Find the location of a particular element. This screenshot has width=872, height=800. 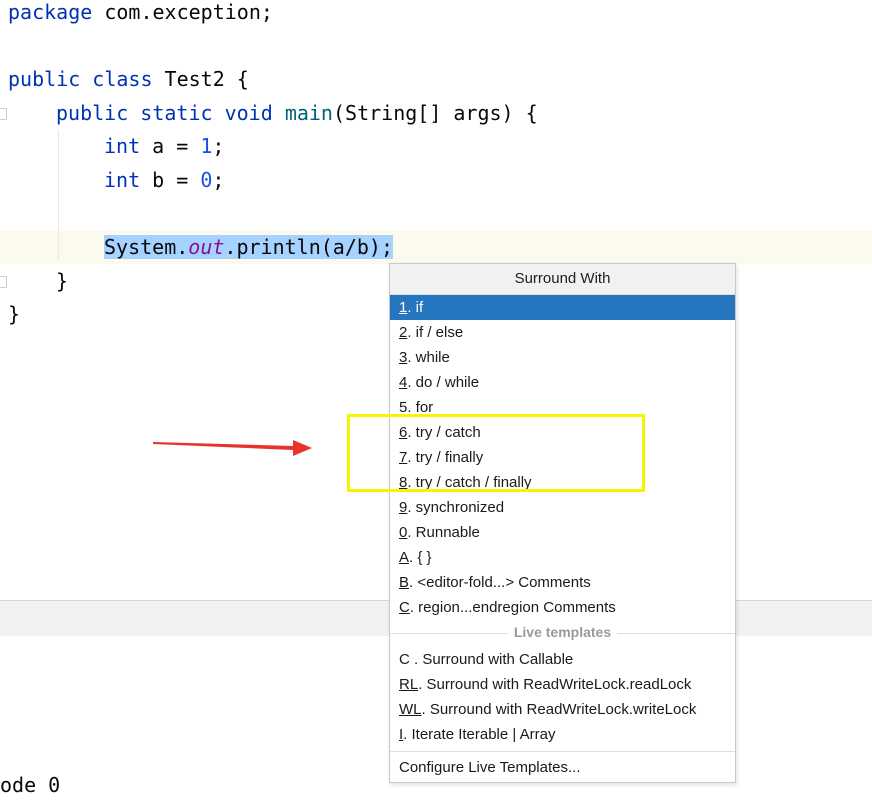

code-text: a = is located at coordinates (170, 146).